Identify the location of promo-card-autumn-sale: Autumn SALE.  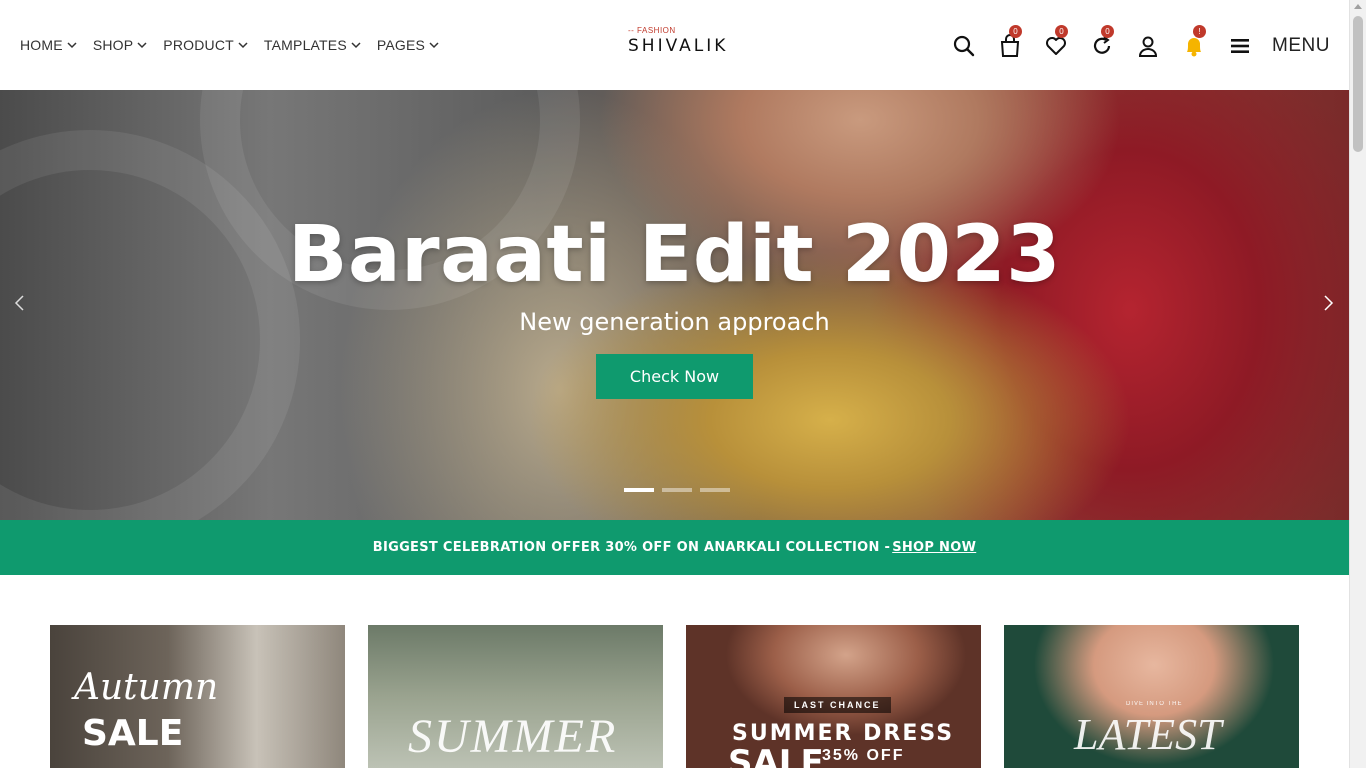
(197, 696).